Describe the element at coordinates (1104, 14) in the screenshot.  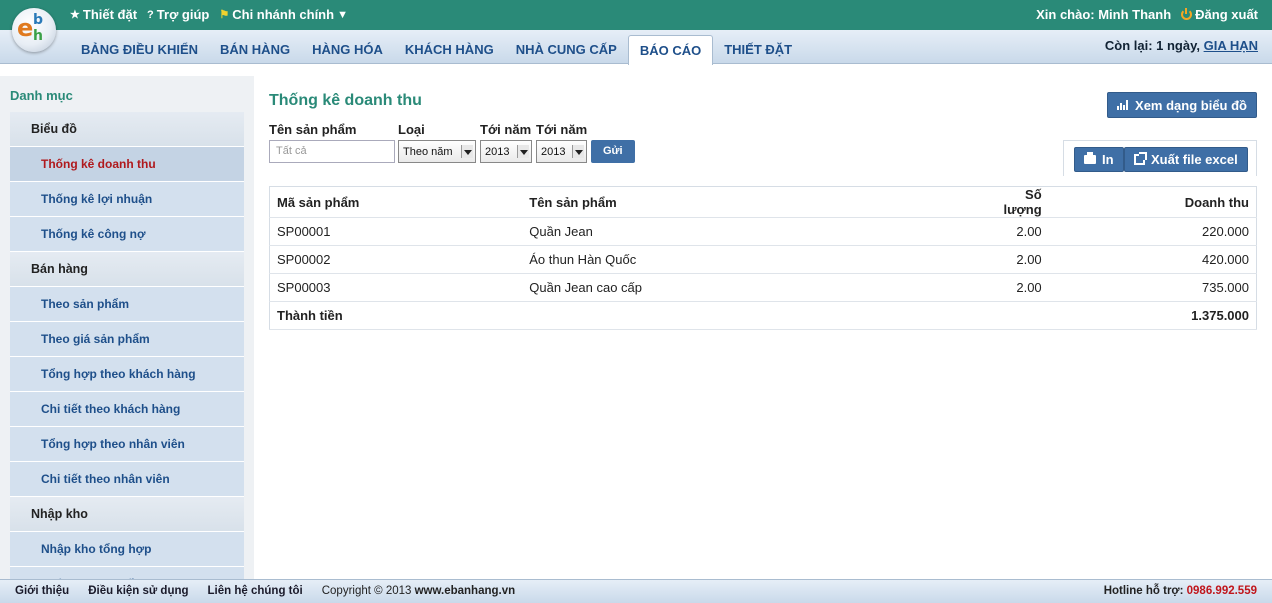
I see `greeting: Xin chào: Minh Thanh` at that location.